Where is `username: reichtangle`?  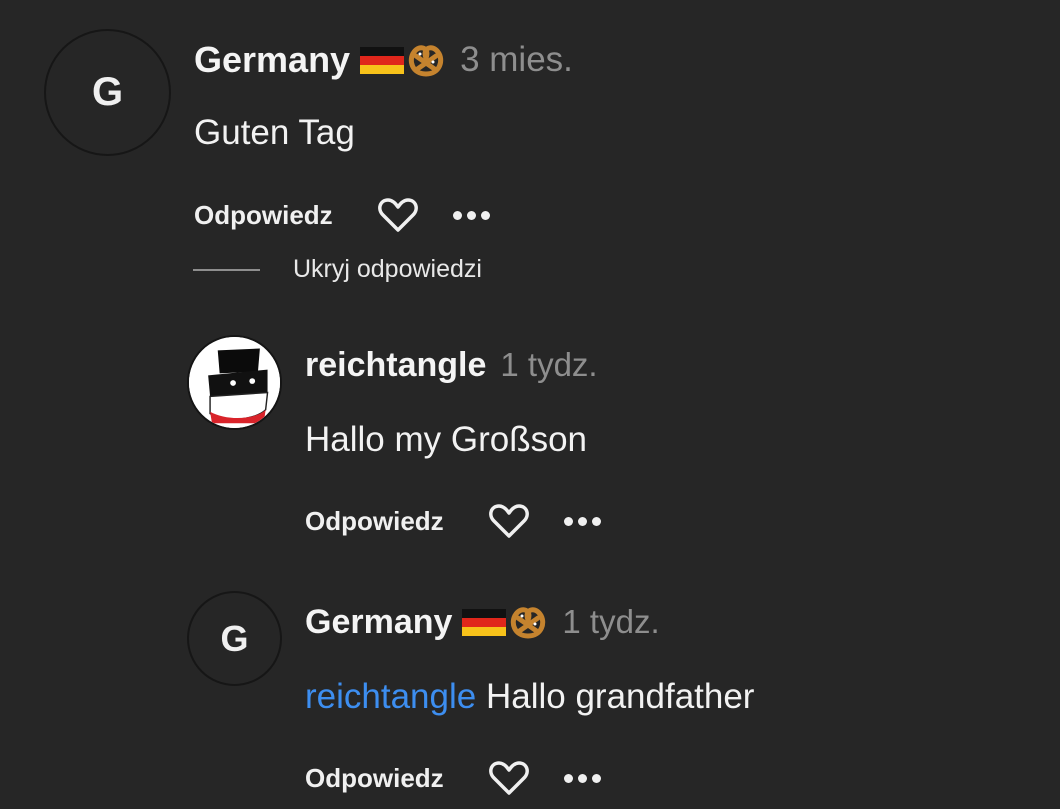
username: reichtangle is located at coordinates (395, 365).